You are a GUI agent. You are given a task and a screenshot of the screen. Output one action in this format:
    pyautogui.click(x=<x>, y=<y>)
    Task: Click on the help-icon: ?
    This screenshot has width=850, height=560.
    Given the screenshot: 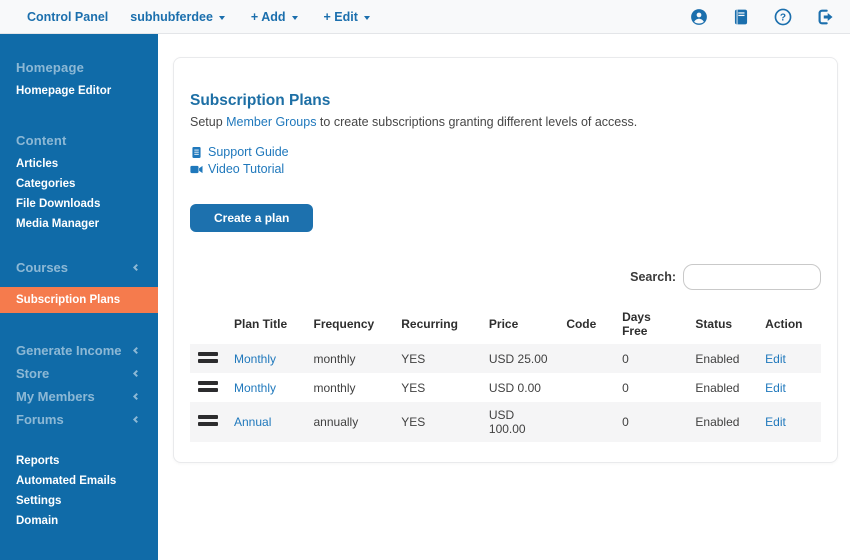 What is the action you would take?
    pyautogui.click(x=783, y=17)
    